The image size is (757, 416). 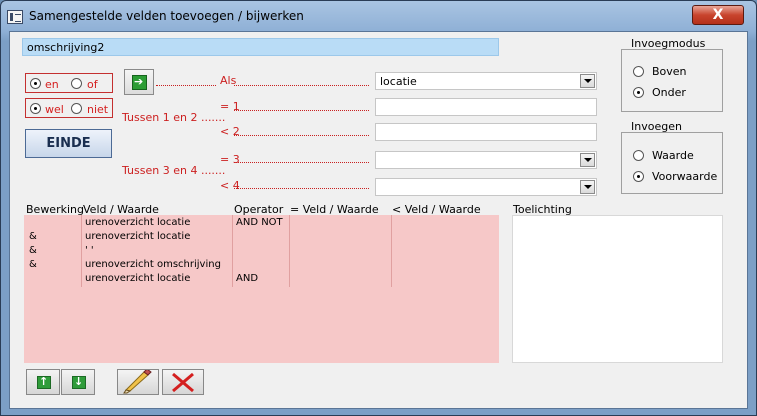 I want to click on radio-boven-label: Boven, so click(x=669, y=71).